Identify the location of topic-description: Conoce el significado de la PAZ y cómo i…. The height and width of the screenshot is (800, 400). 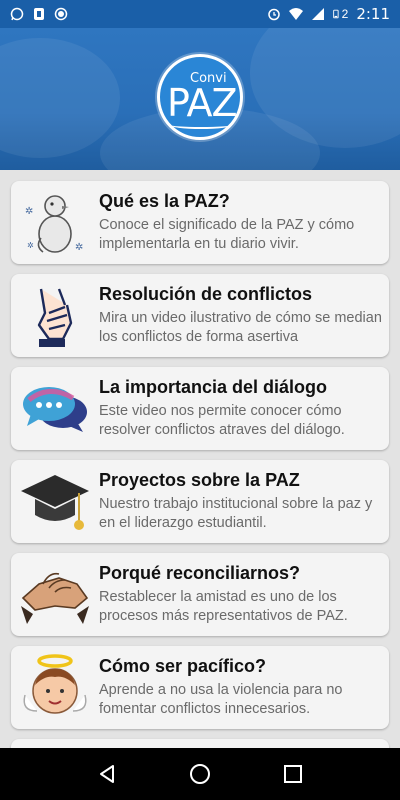
(227, 234).